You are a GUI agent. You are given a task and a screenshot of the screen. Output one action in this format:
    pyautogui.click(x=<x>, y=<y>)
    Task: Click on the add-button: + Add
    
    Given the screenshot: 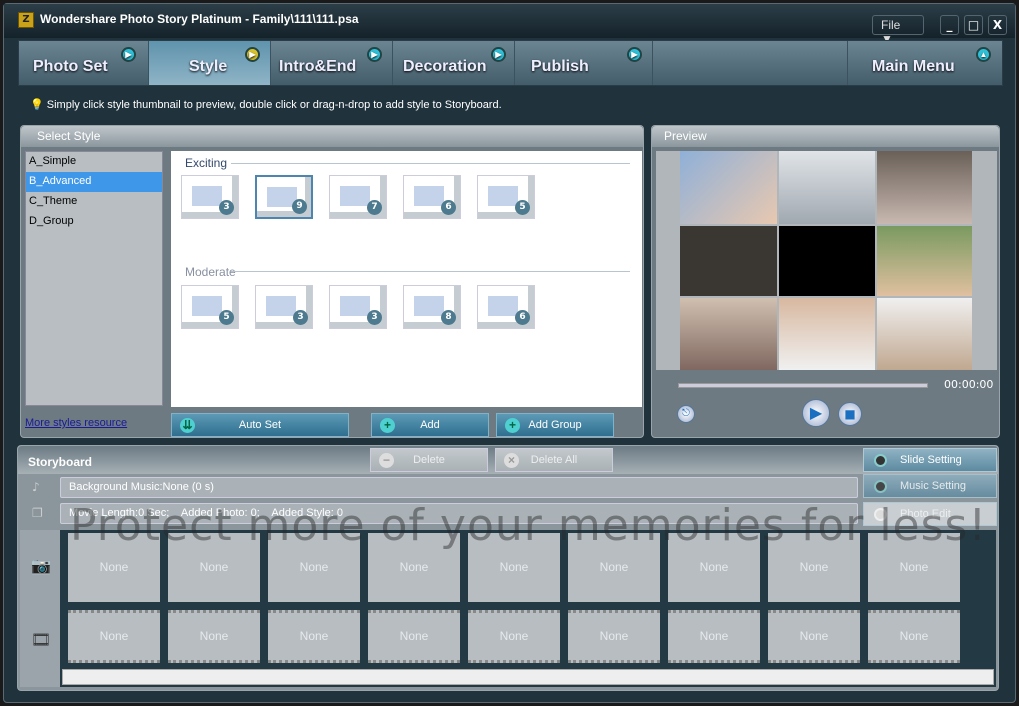 What is the action you would take?
    pyautogui.click(x=430, y=425)
    